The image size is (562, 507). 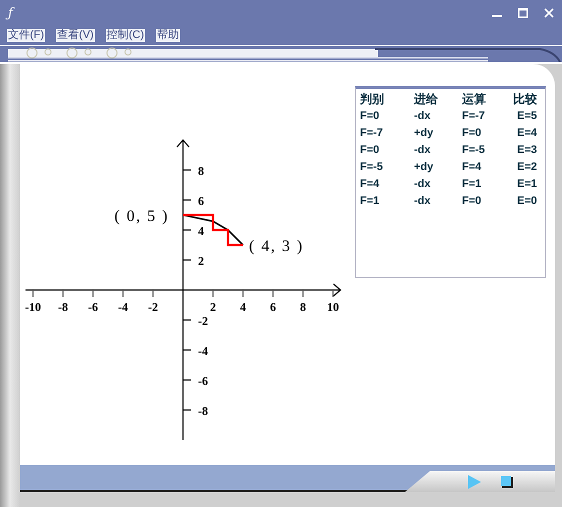 What do you see at coordinates (26, 35) in the screenshot?
I see `menu-item: 文件(F)` at bounding box center [26, 35].